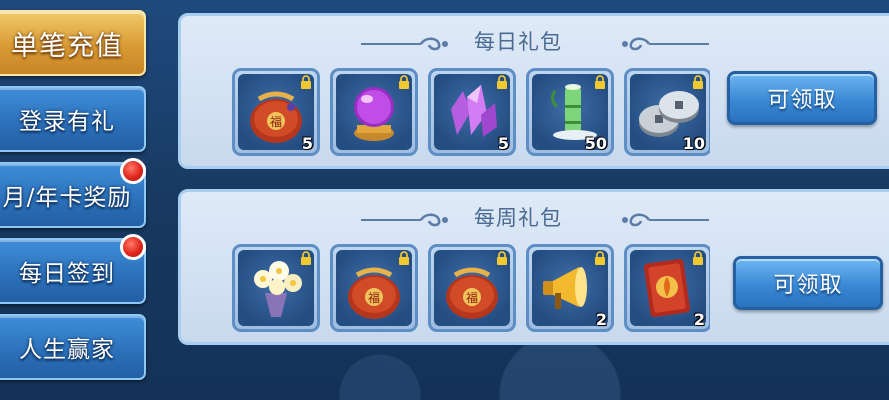 Image resolution: width=889 pixels, height=400 pixels. What do you see at coordinates (595, 143) in the screenshot?
I see `item-quantity: 50` at bounding box center [595, 143].